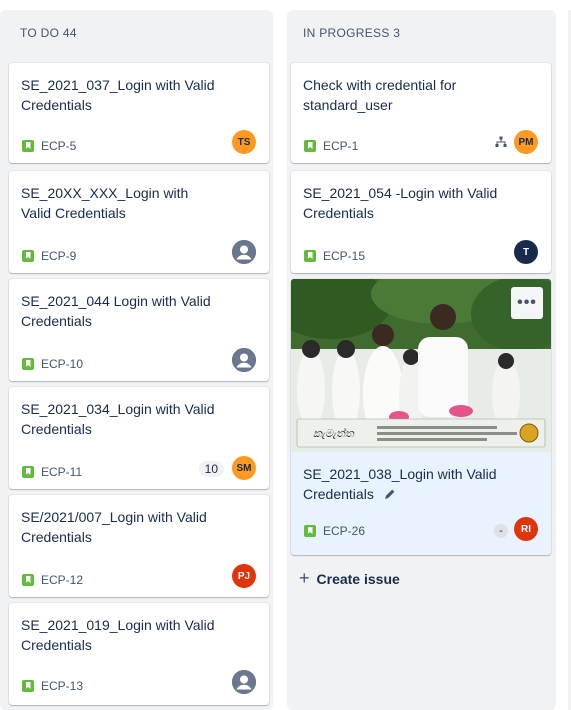 The image size is (571, 710). I want to click on card-footer: ECP-12, so click(52, 580).